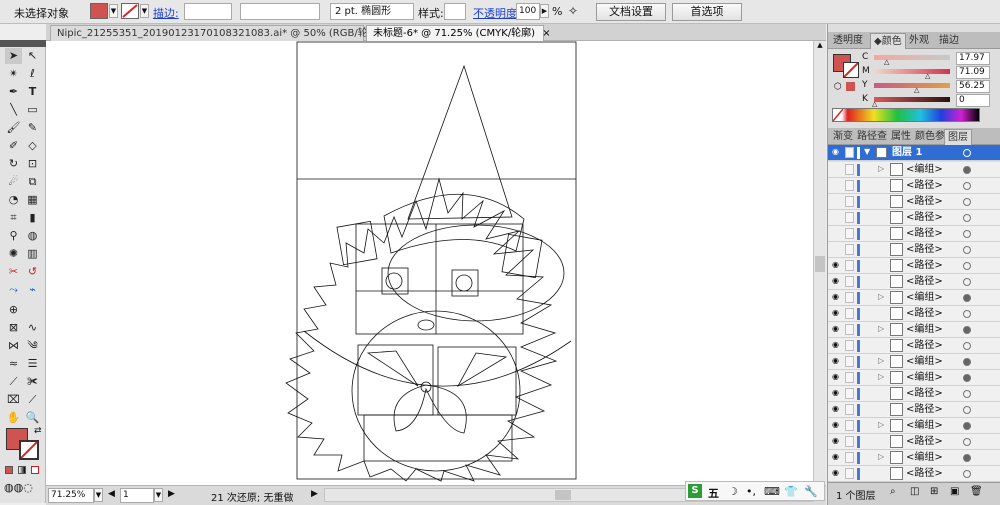 The height and width of the screenshot is (505, 1000). What do you see at coordinates (528, 11) in the screenshot?
I see `opacity-field: 100` at bounding box center [528, 11].